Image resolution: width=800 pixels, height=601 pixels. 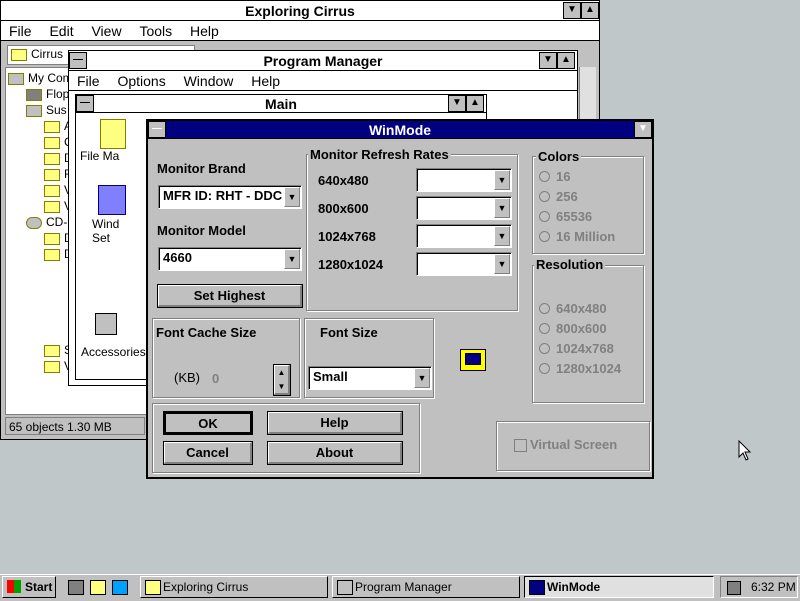 What do you see at coordinates (141, 81) in the screenshot?
I see `menu-options: Options` at bounding box center [141, 81].